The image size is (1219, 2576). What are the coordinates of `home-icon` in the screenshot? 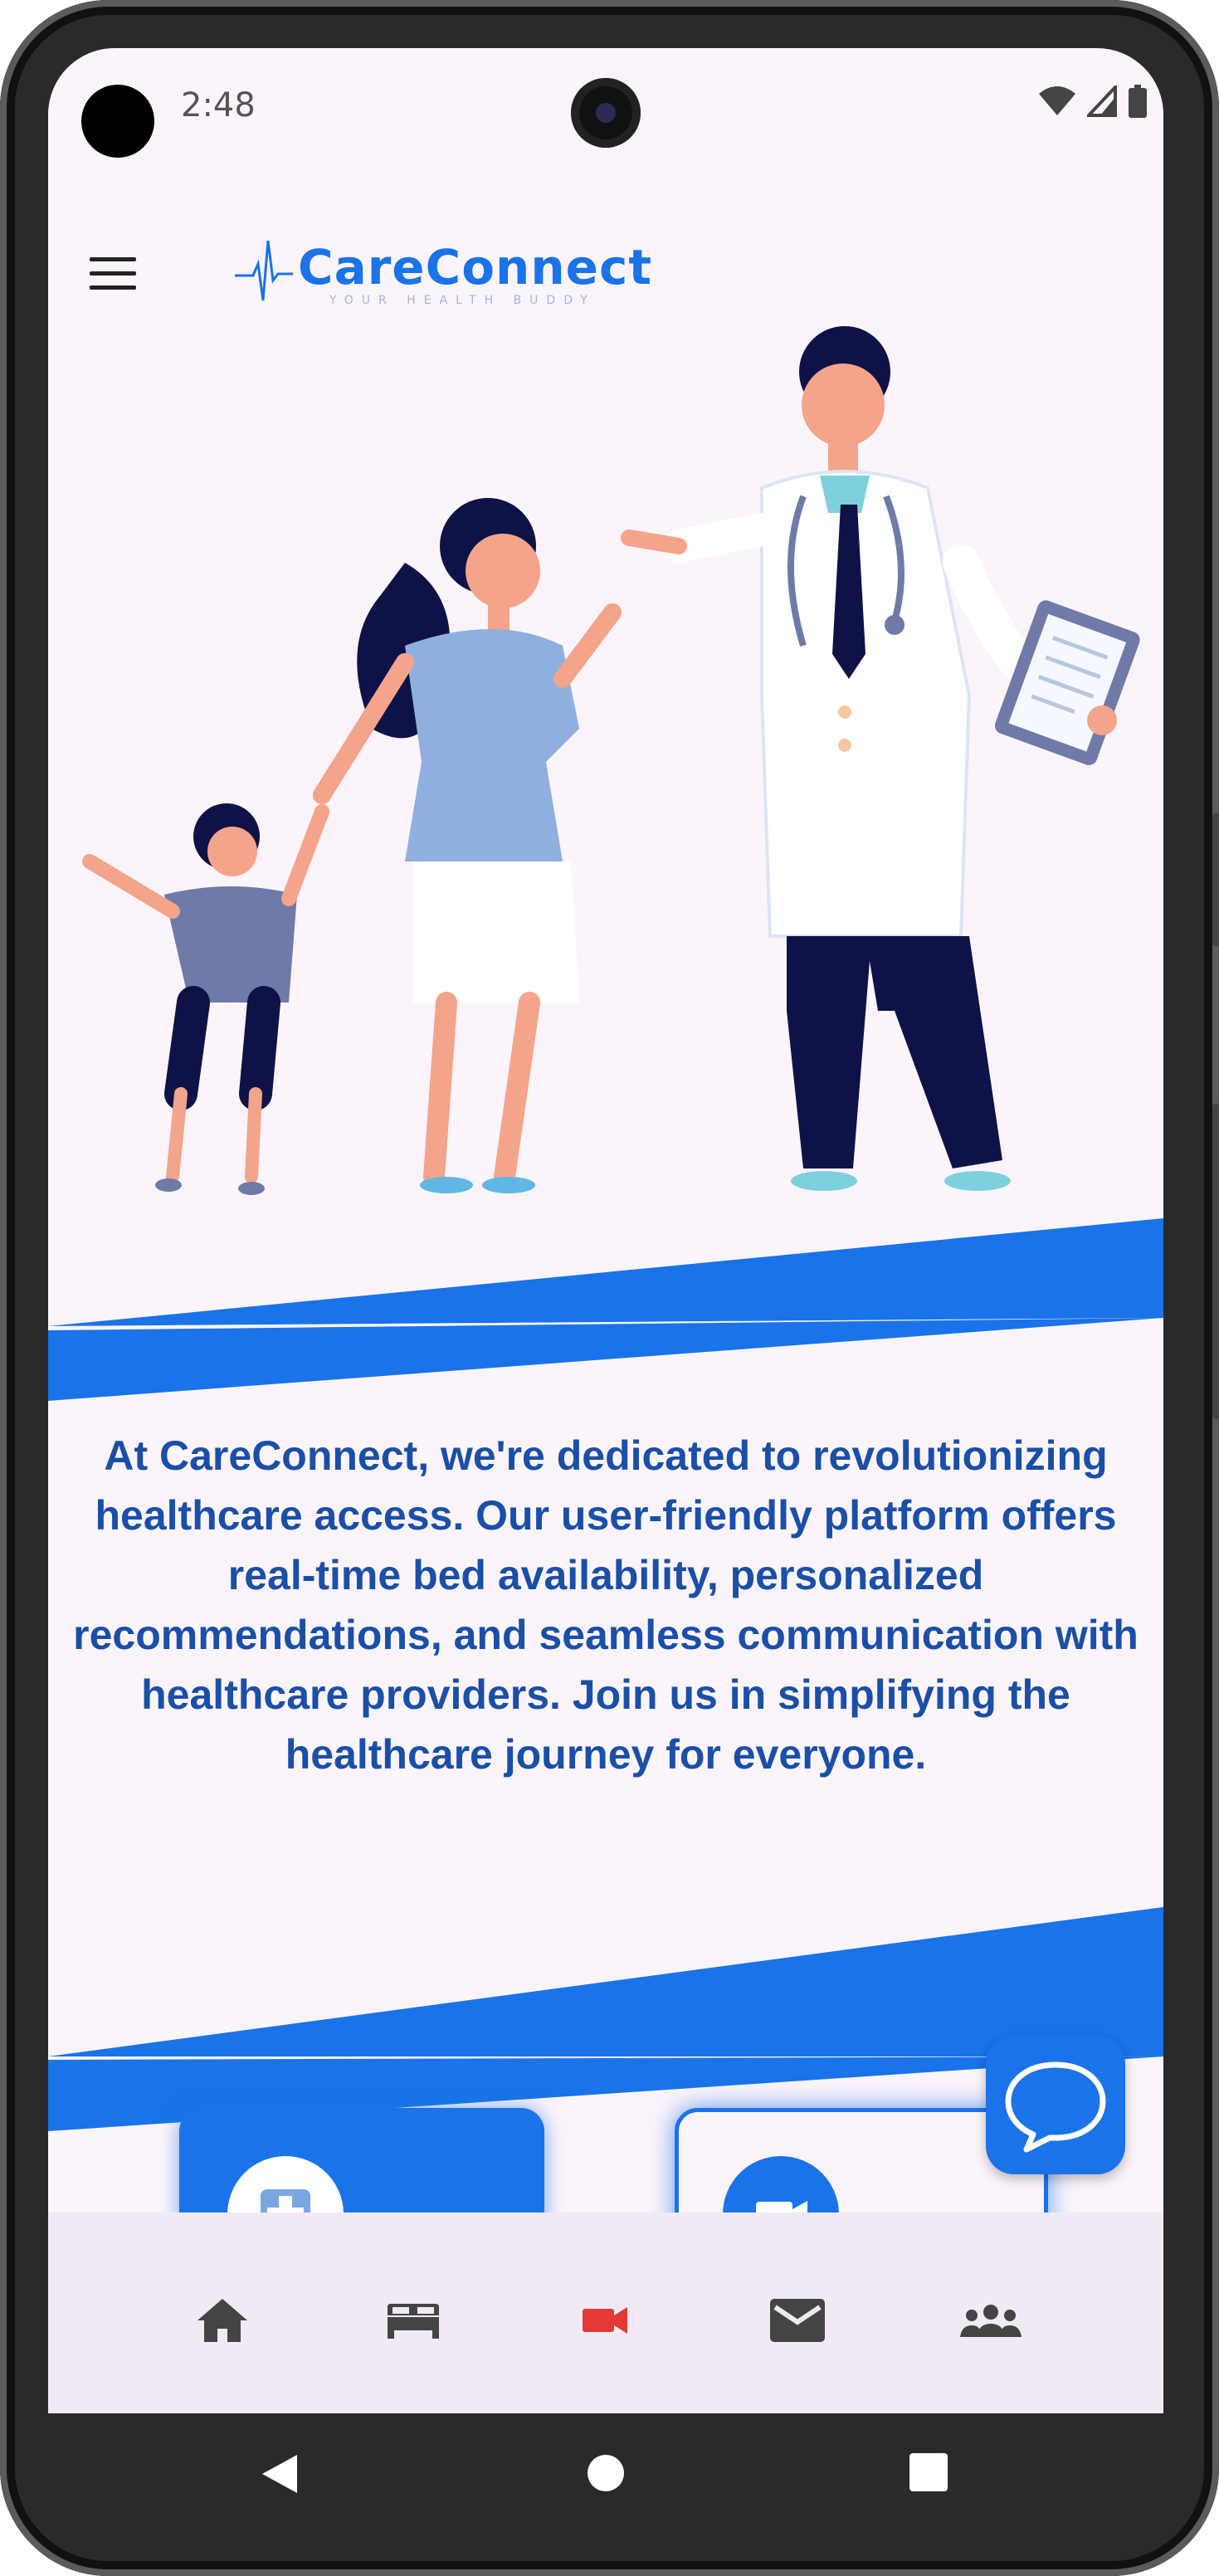 It's located at (222, 2321).